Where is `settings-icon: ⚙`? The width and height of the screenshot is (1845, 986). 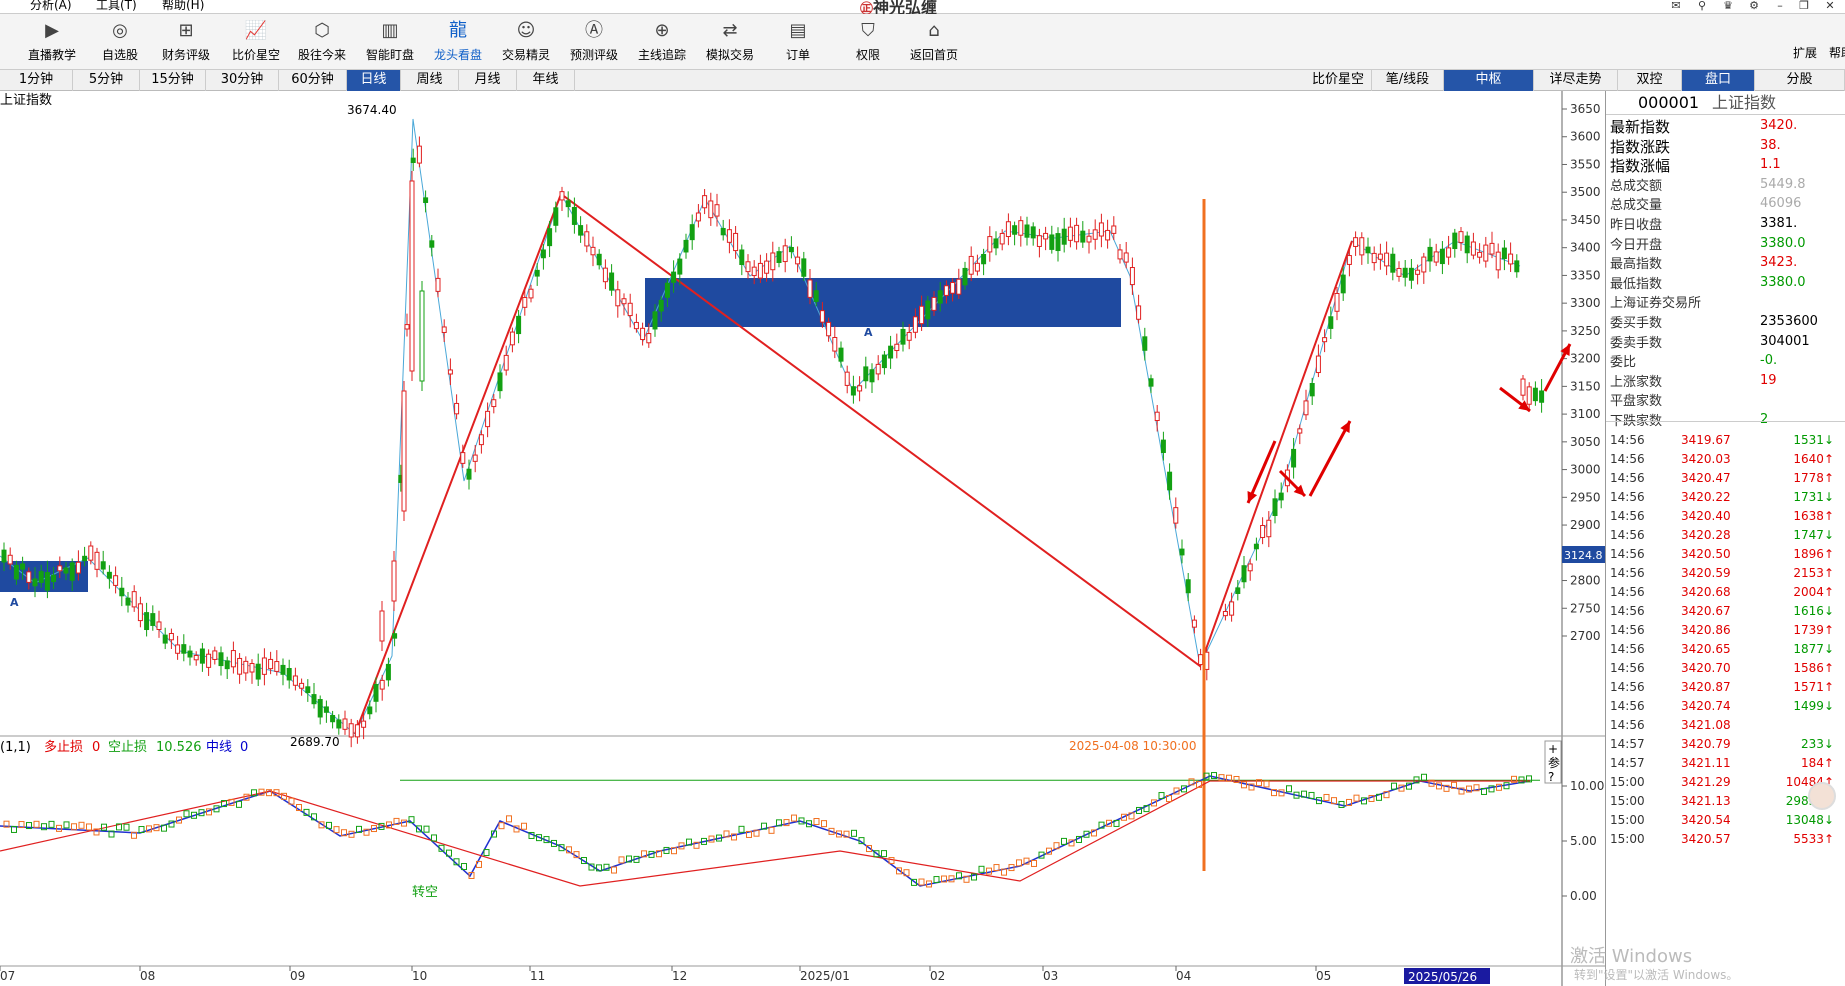
settings-icon: ⚙ is located at coordinates (1754, 7).